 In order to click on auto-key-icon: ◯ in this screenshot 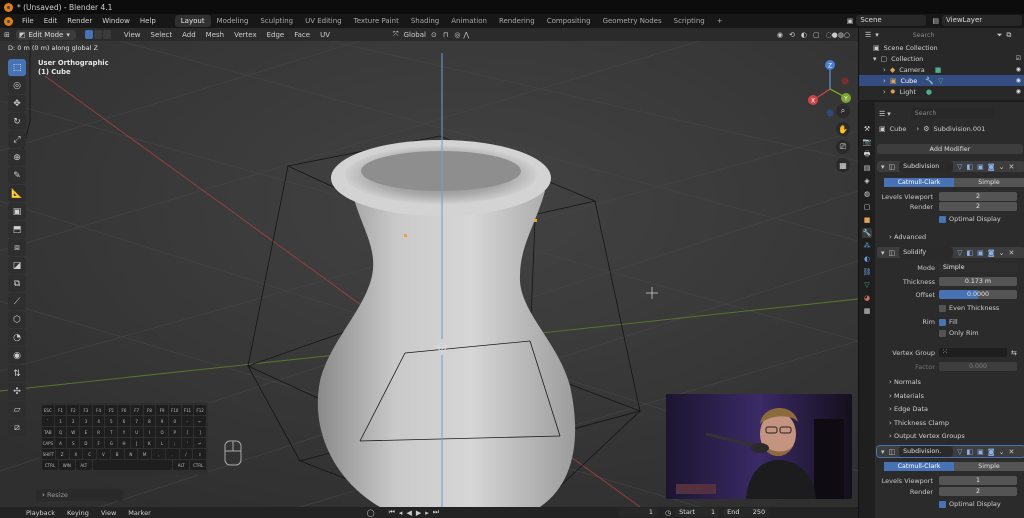, I will do `click(371, 513)`.